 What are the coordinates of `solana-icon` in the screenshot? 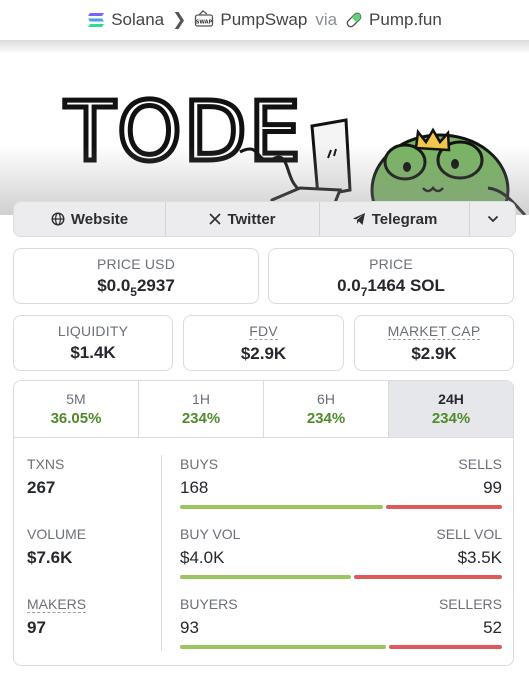 It's located at (96, 20).